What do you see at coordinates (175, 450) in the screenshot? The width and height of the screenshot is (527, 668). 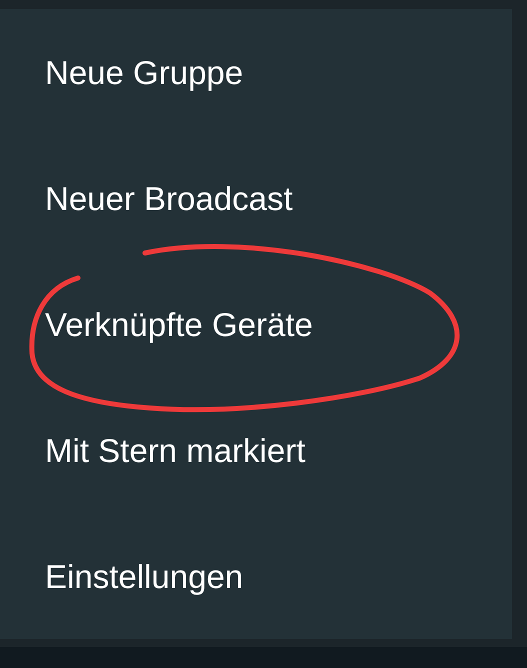 I see `menu-item: Mit Stern markiert` at bounding box center [175, 450].